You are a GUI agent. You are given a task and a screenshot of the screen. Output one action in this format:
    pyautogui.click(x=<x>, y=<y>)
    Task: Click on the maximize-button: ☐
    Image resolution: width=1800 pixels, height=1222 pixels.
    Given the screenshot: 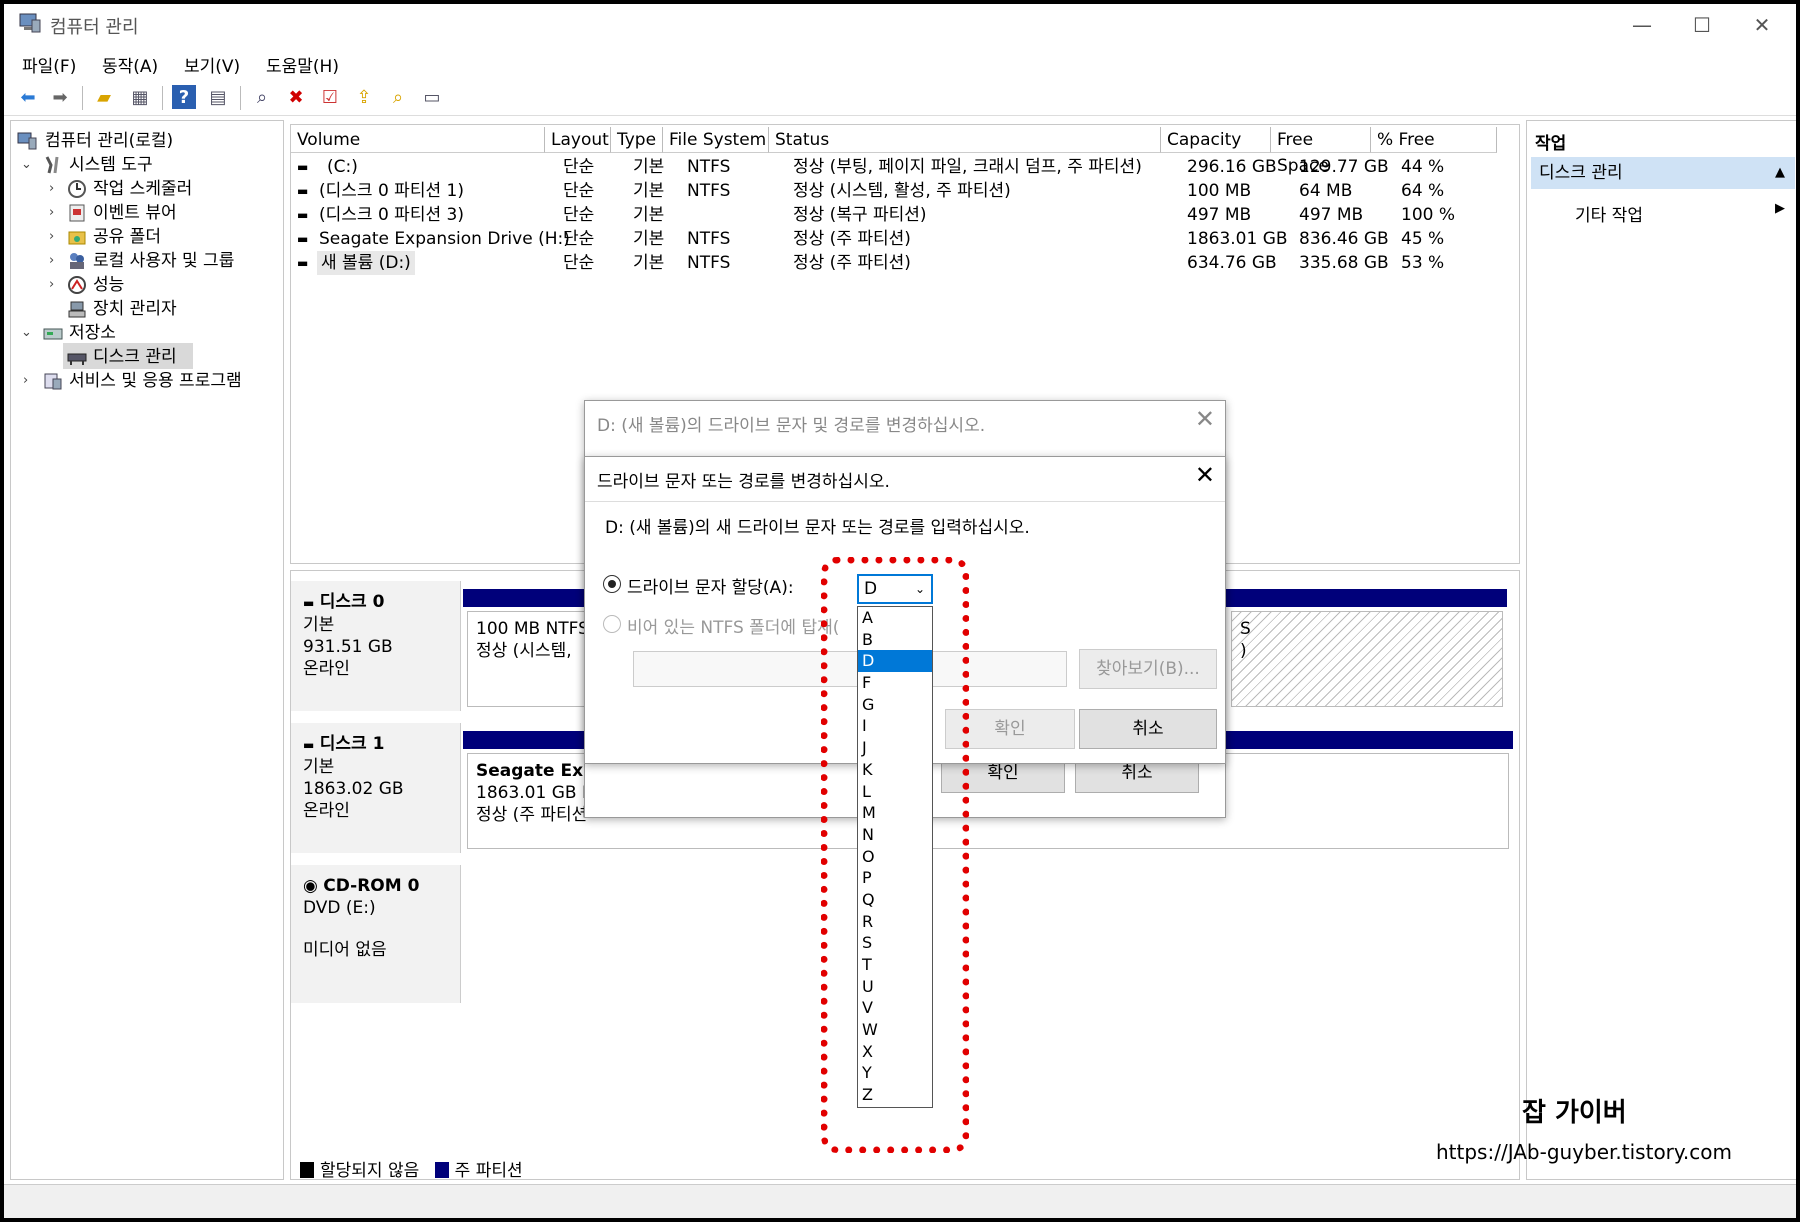 What is the action you would take?
    pyautogui.click(x=1702, y=25)
    